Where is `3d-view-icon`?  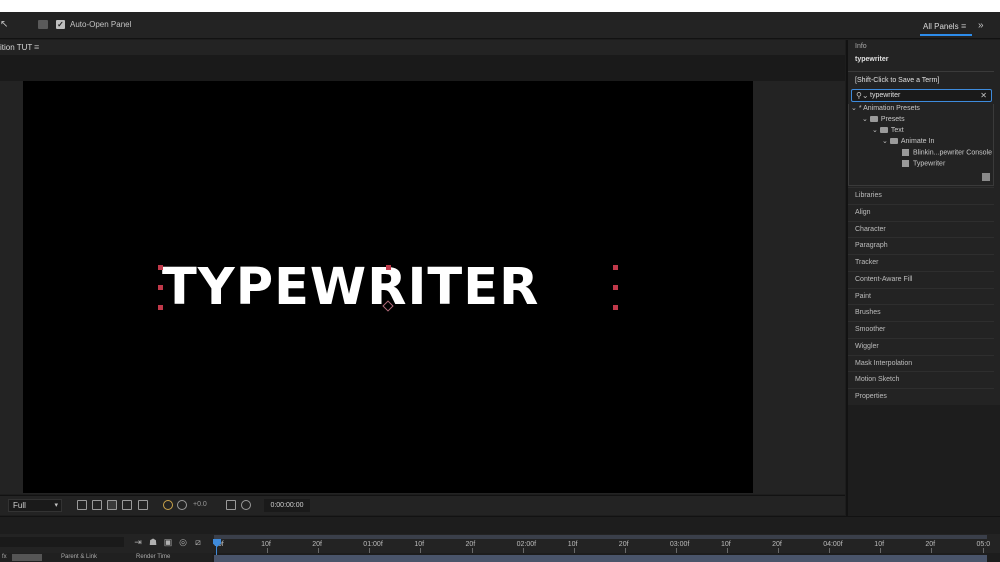
3d-view-icon is located at coordinates (143, 505).